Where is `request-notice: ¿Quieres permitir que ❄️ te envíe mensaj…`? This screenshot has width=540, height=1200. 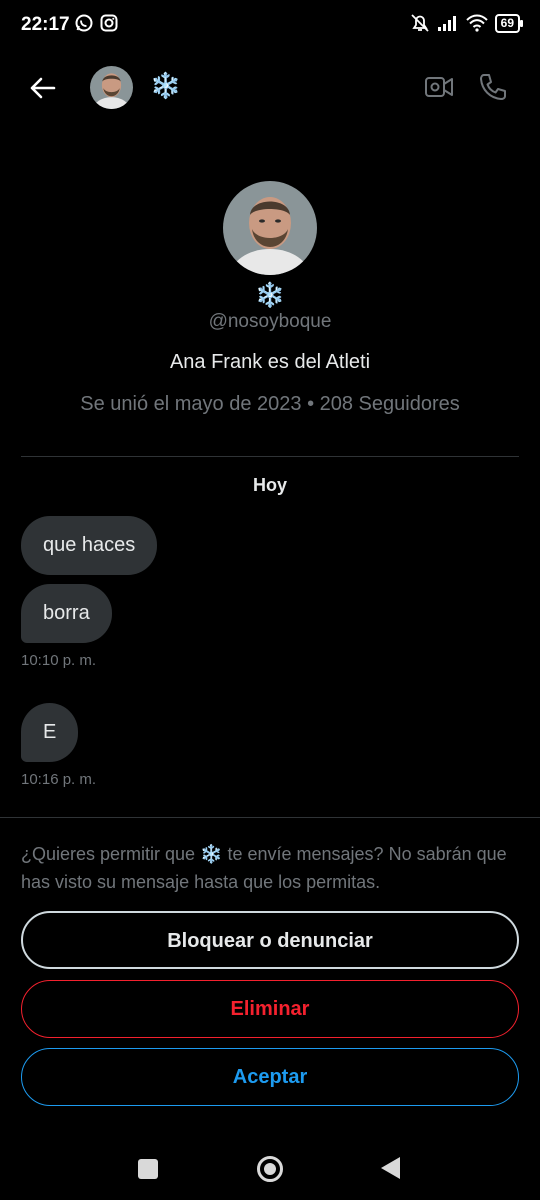
request-notice: ¿Quieres permitir que ❄️ te envíe mensaj… is located at coordinates (264, 868).